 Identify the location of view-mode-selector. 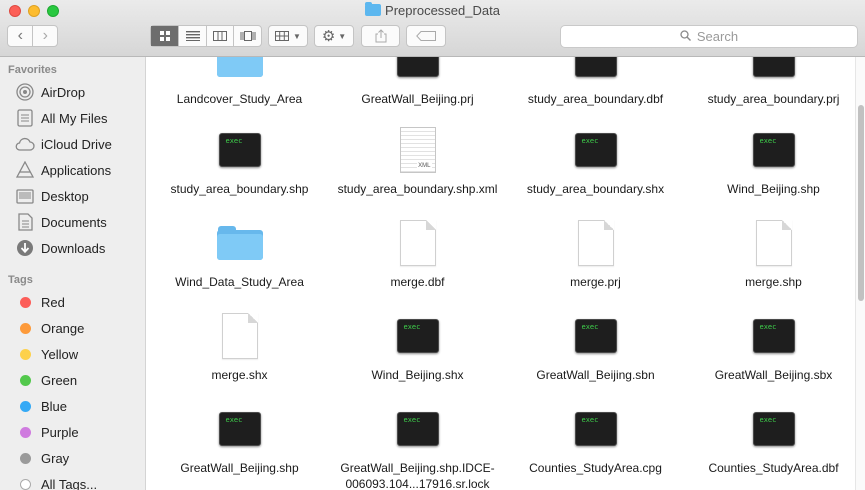
(206, 36).